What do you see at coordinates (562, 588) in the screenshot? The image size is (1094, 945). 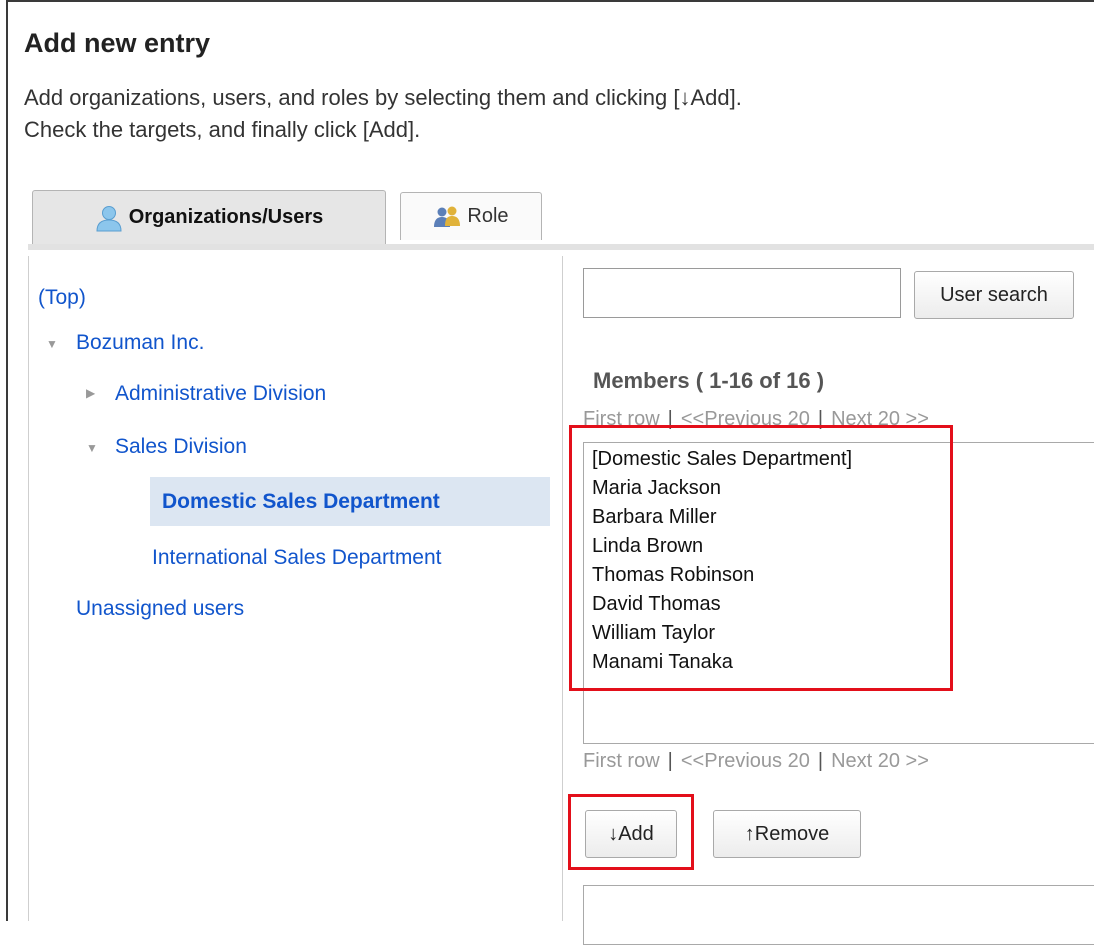 I see `pane-divider` at bounding box center [562, 588].